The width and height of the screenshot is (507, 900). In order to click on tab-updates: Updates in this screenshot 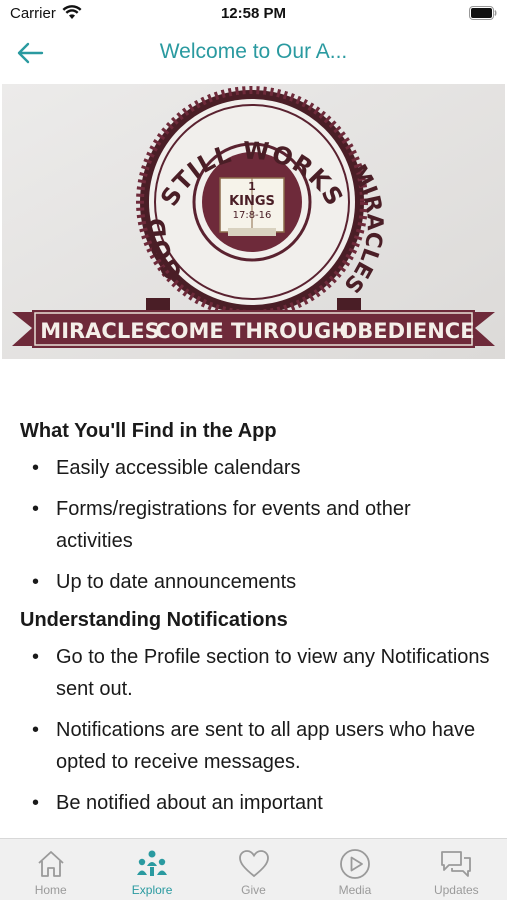, I will do `click(456, 869)`.